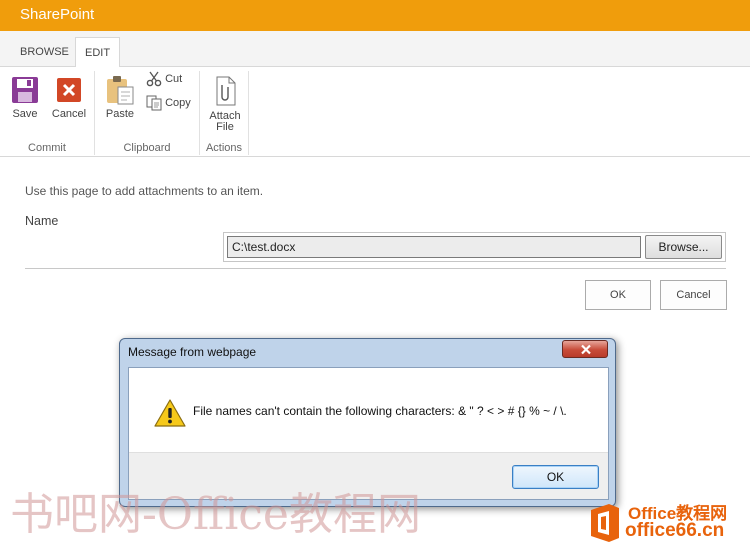 The width and height of the screenshot is (750, 548). Describe the element at coordinates (44, 52) in the screenshot. I see `tab-browse: BROWSE` at that location.